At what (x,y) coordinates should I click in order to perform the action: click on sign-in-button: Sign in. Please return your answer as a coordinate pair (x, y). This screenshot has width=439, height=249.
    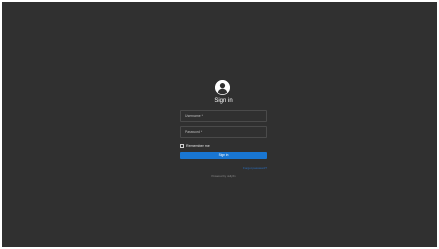
    Looking at the image, I should click on (223, 155).